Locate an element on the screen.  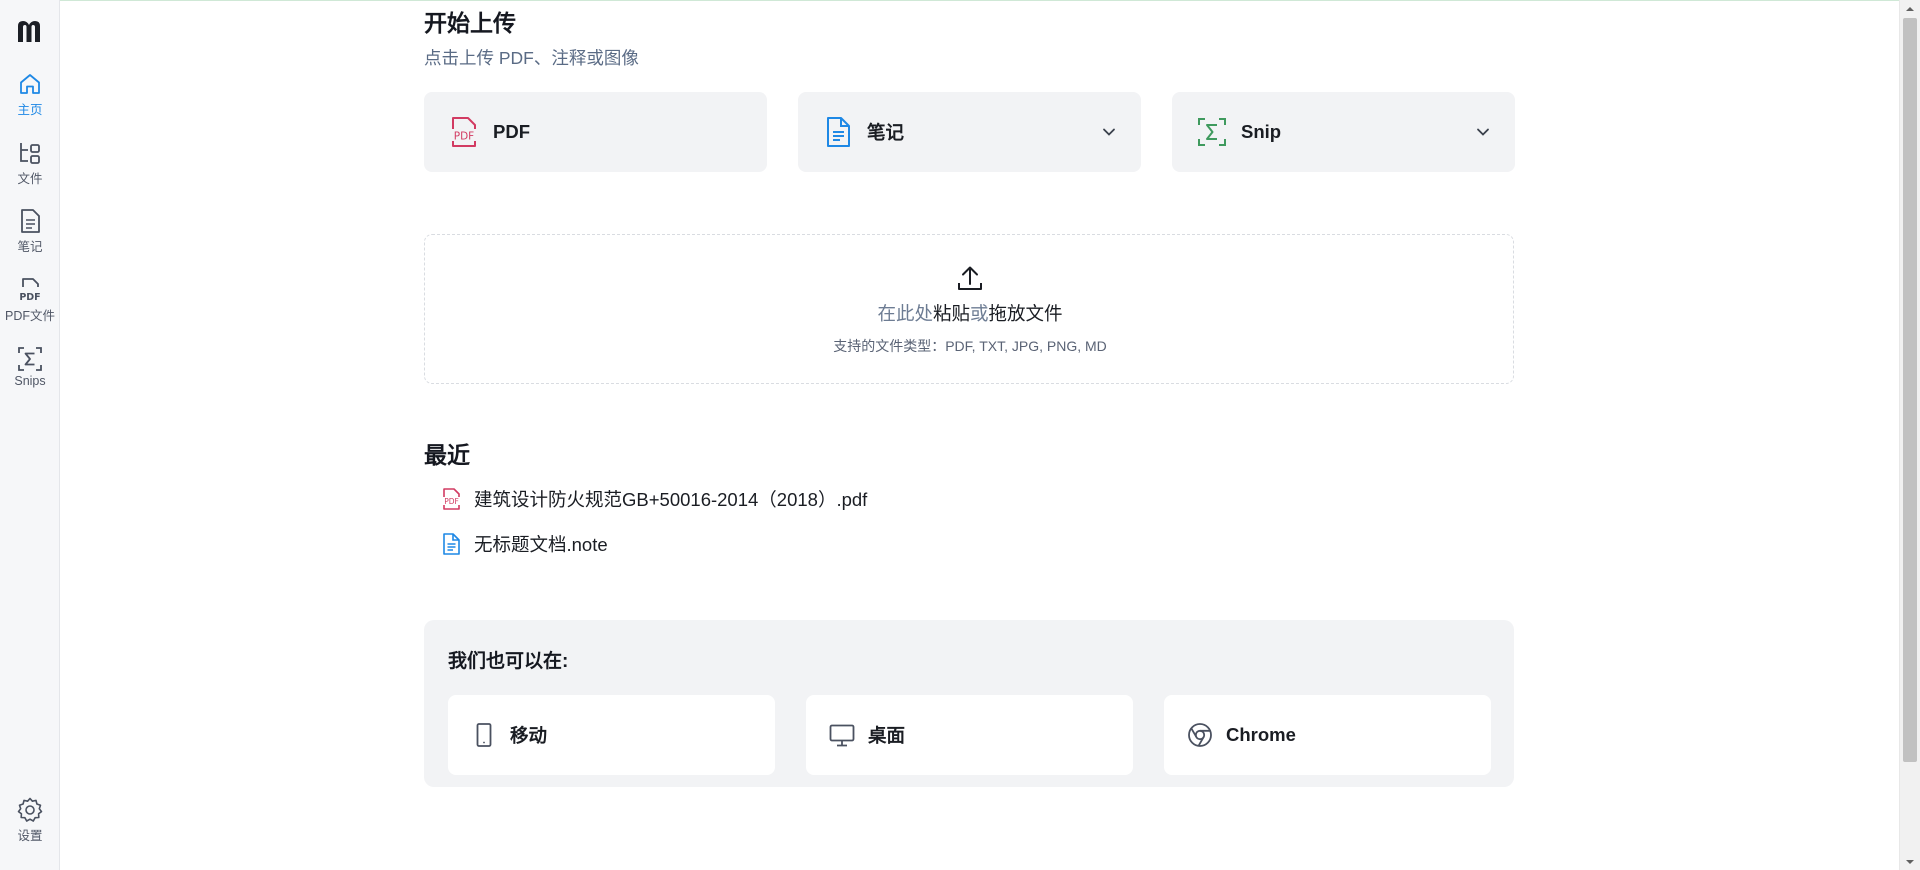
platform-label: 桌面 is located at coordinates (887, 735).